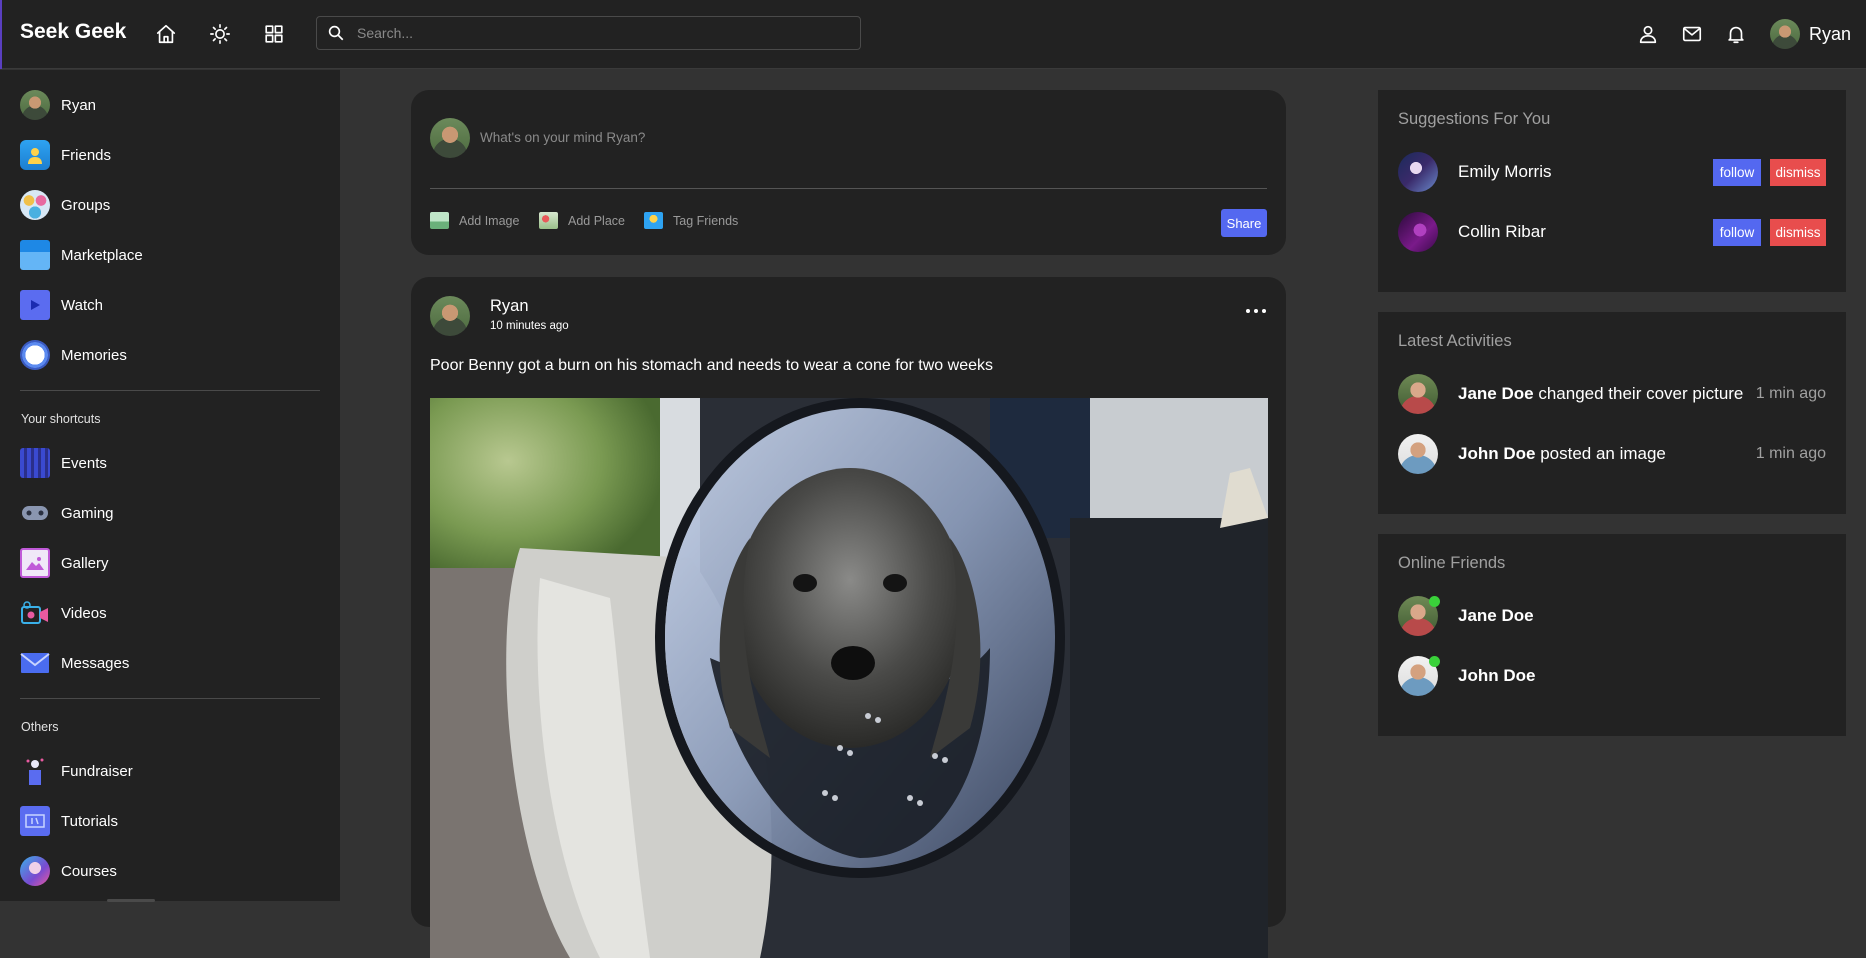  What do you see at coordinates (220, 34) in the screenshot?
I see `sun-icon` at bounding box center [220, 34].